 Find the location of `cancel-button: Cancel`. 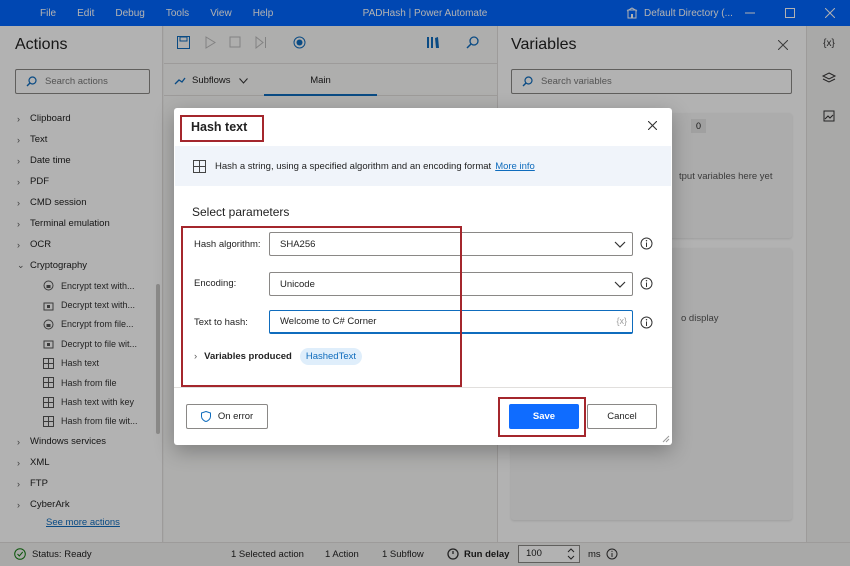

cancel-button: Cancel is located at coordinates (622, 416).